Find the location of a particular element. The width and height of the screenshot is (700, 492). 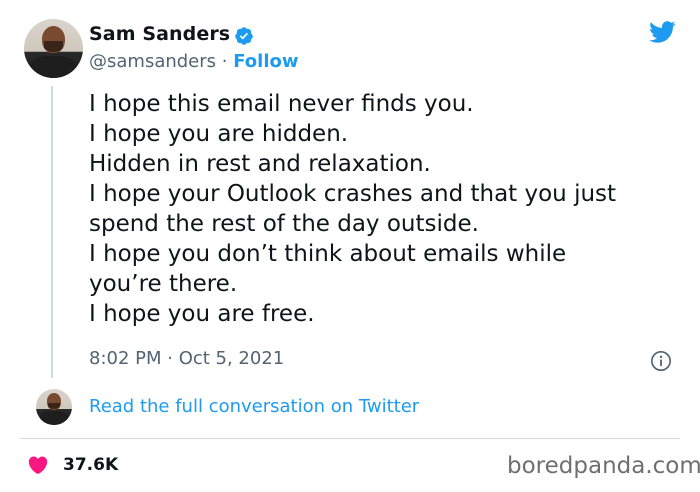

thread-line is located at coordinates (52, 232).